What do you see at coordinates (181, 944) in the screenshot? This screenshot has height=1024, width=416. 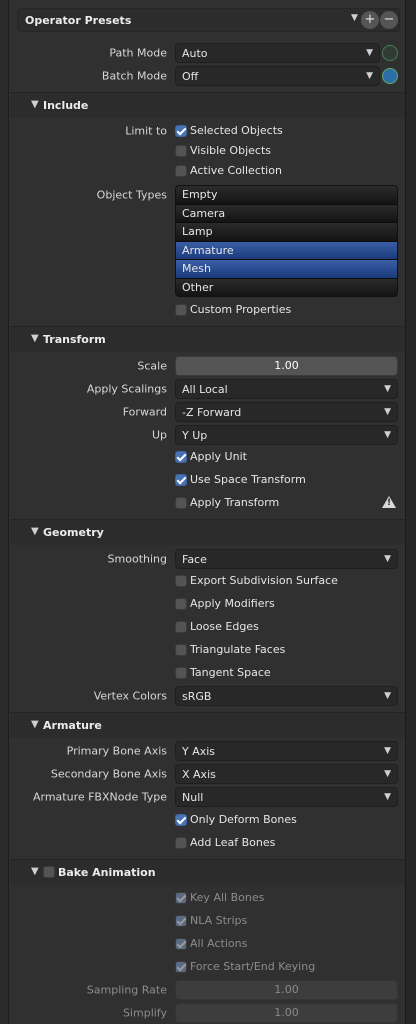 I see `all-actions-checkbox` at bounding box center [181, 944].